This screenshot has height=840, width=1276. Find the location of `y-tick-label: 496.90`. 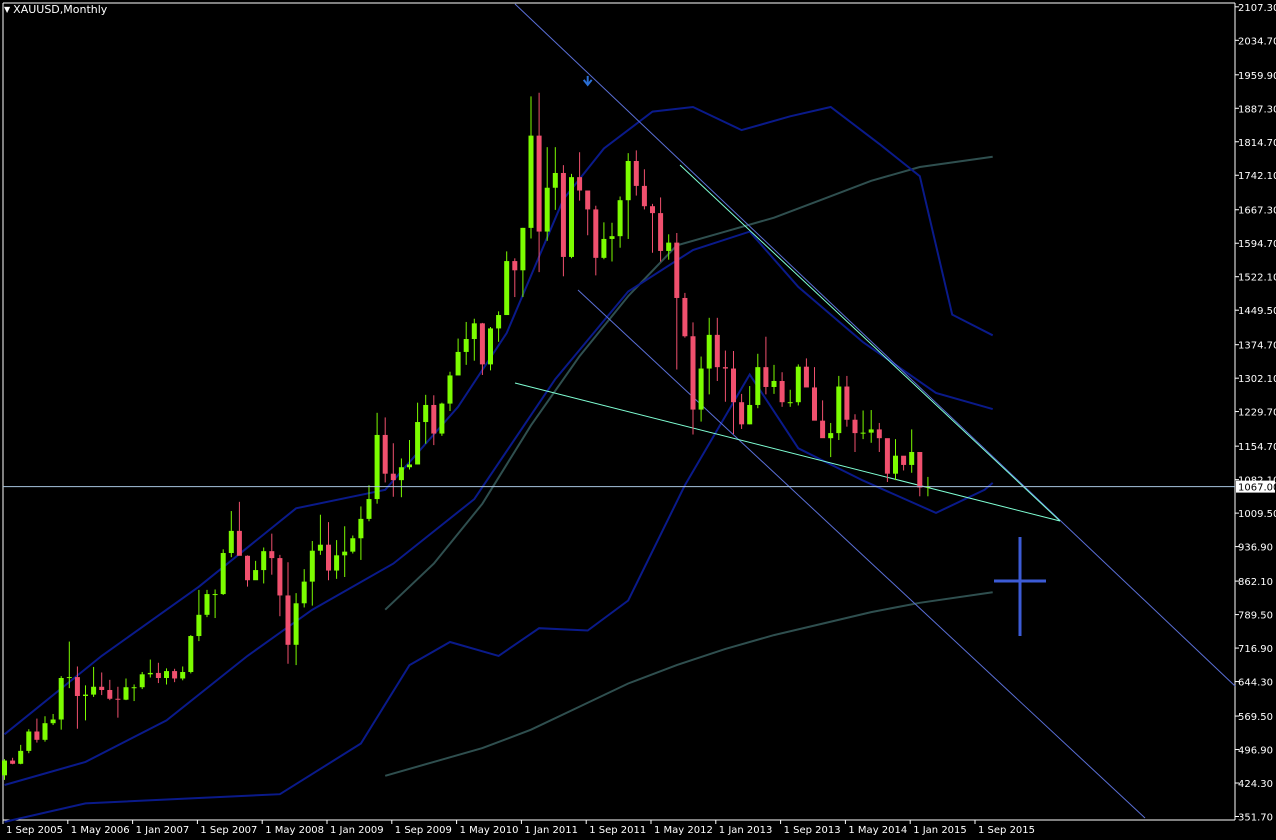

y-tick-label: 496.90 is located at coordinates (1255, 751).